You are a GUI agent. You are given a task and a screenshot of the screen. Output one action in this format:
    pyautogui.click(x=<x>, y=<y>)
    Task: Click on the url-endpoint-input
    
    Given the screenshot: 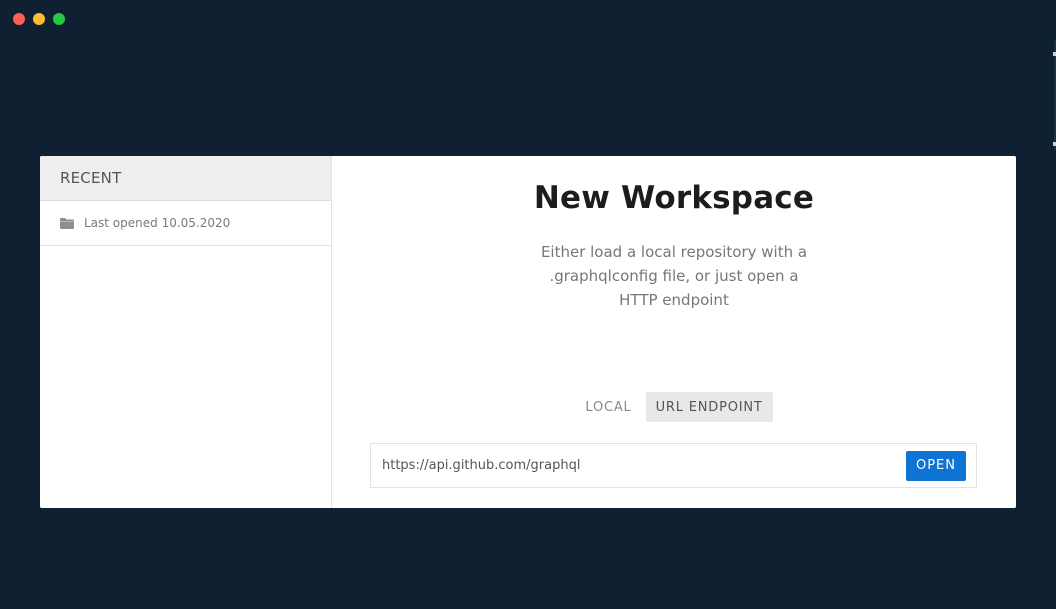 What is the action you would take?
    pyautogui.click(x=638, y=465)
    